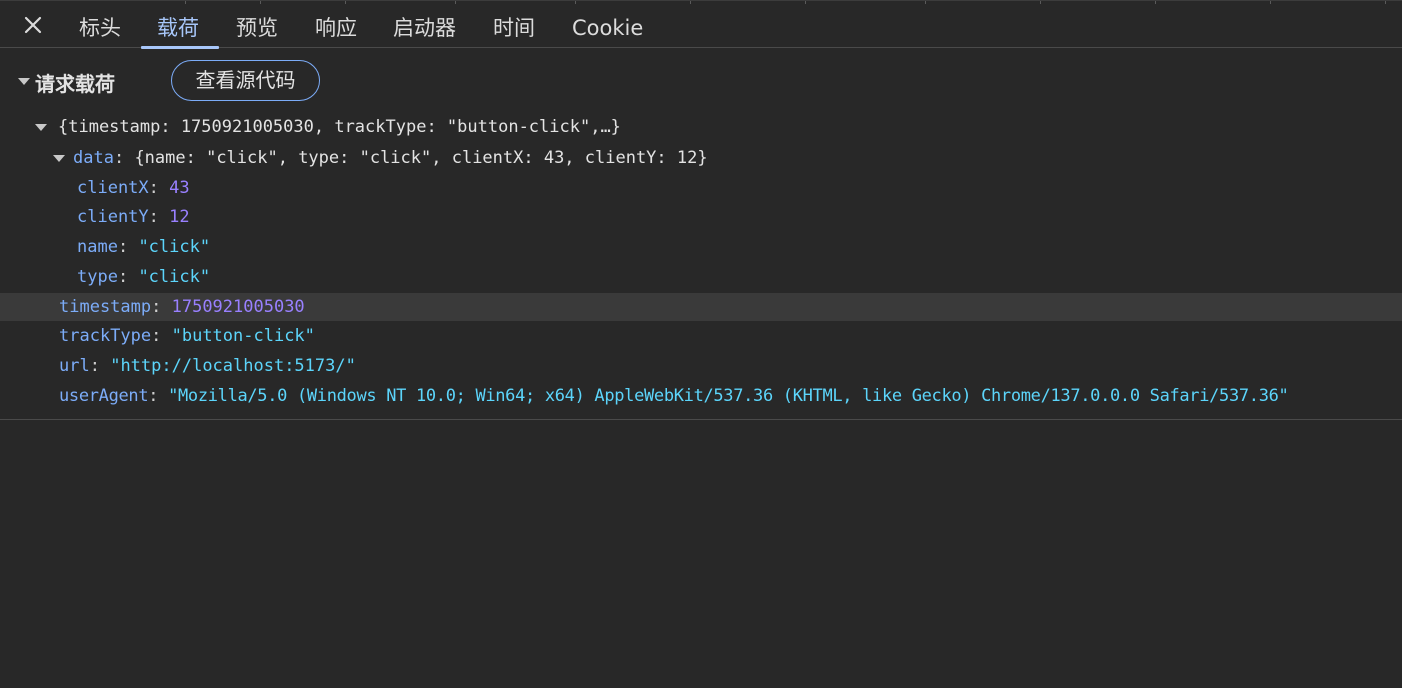 The image size is (1402, 688). I want to click on tree-value: 43, so click(179, 188).